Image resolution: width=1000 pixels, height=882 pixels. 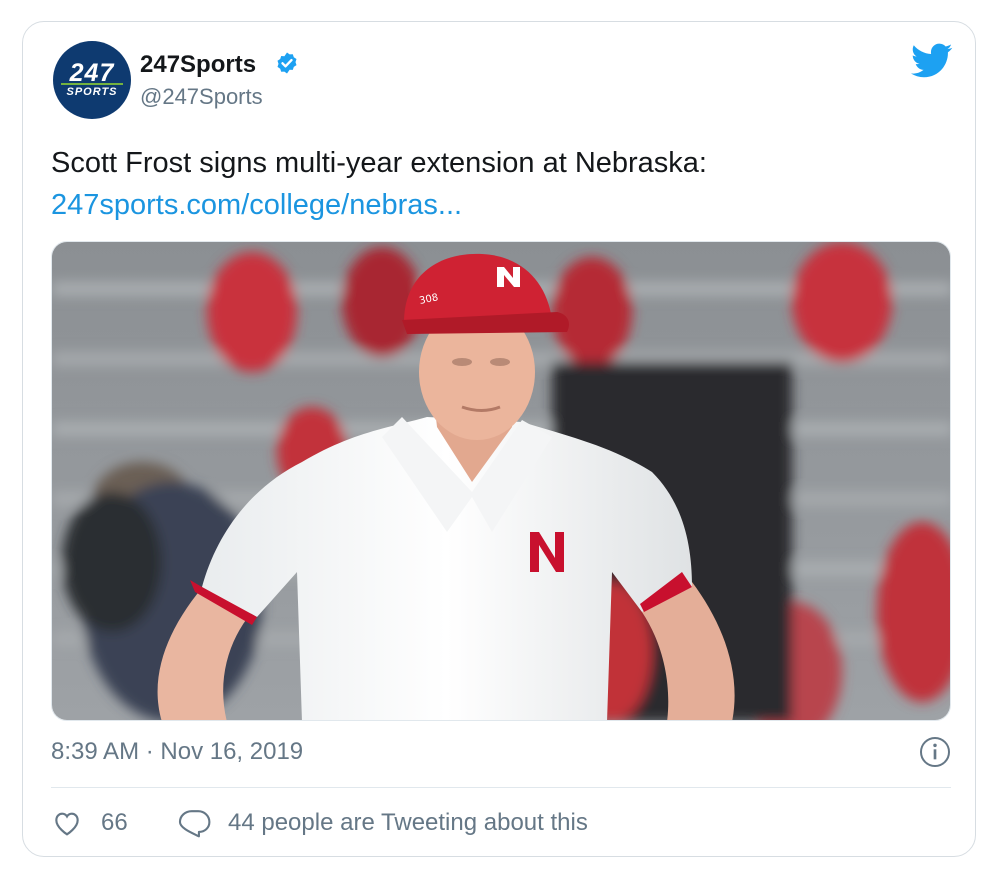 What do you see at coordinates (932, 61) in the screenshot?
I see `twitter-bird-icon` at bounding box center [932, 61].